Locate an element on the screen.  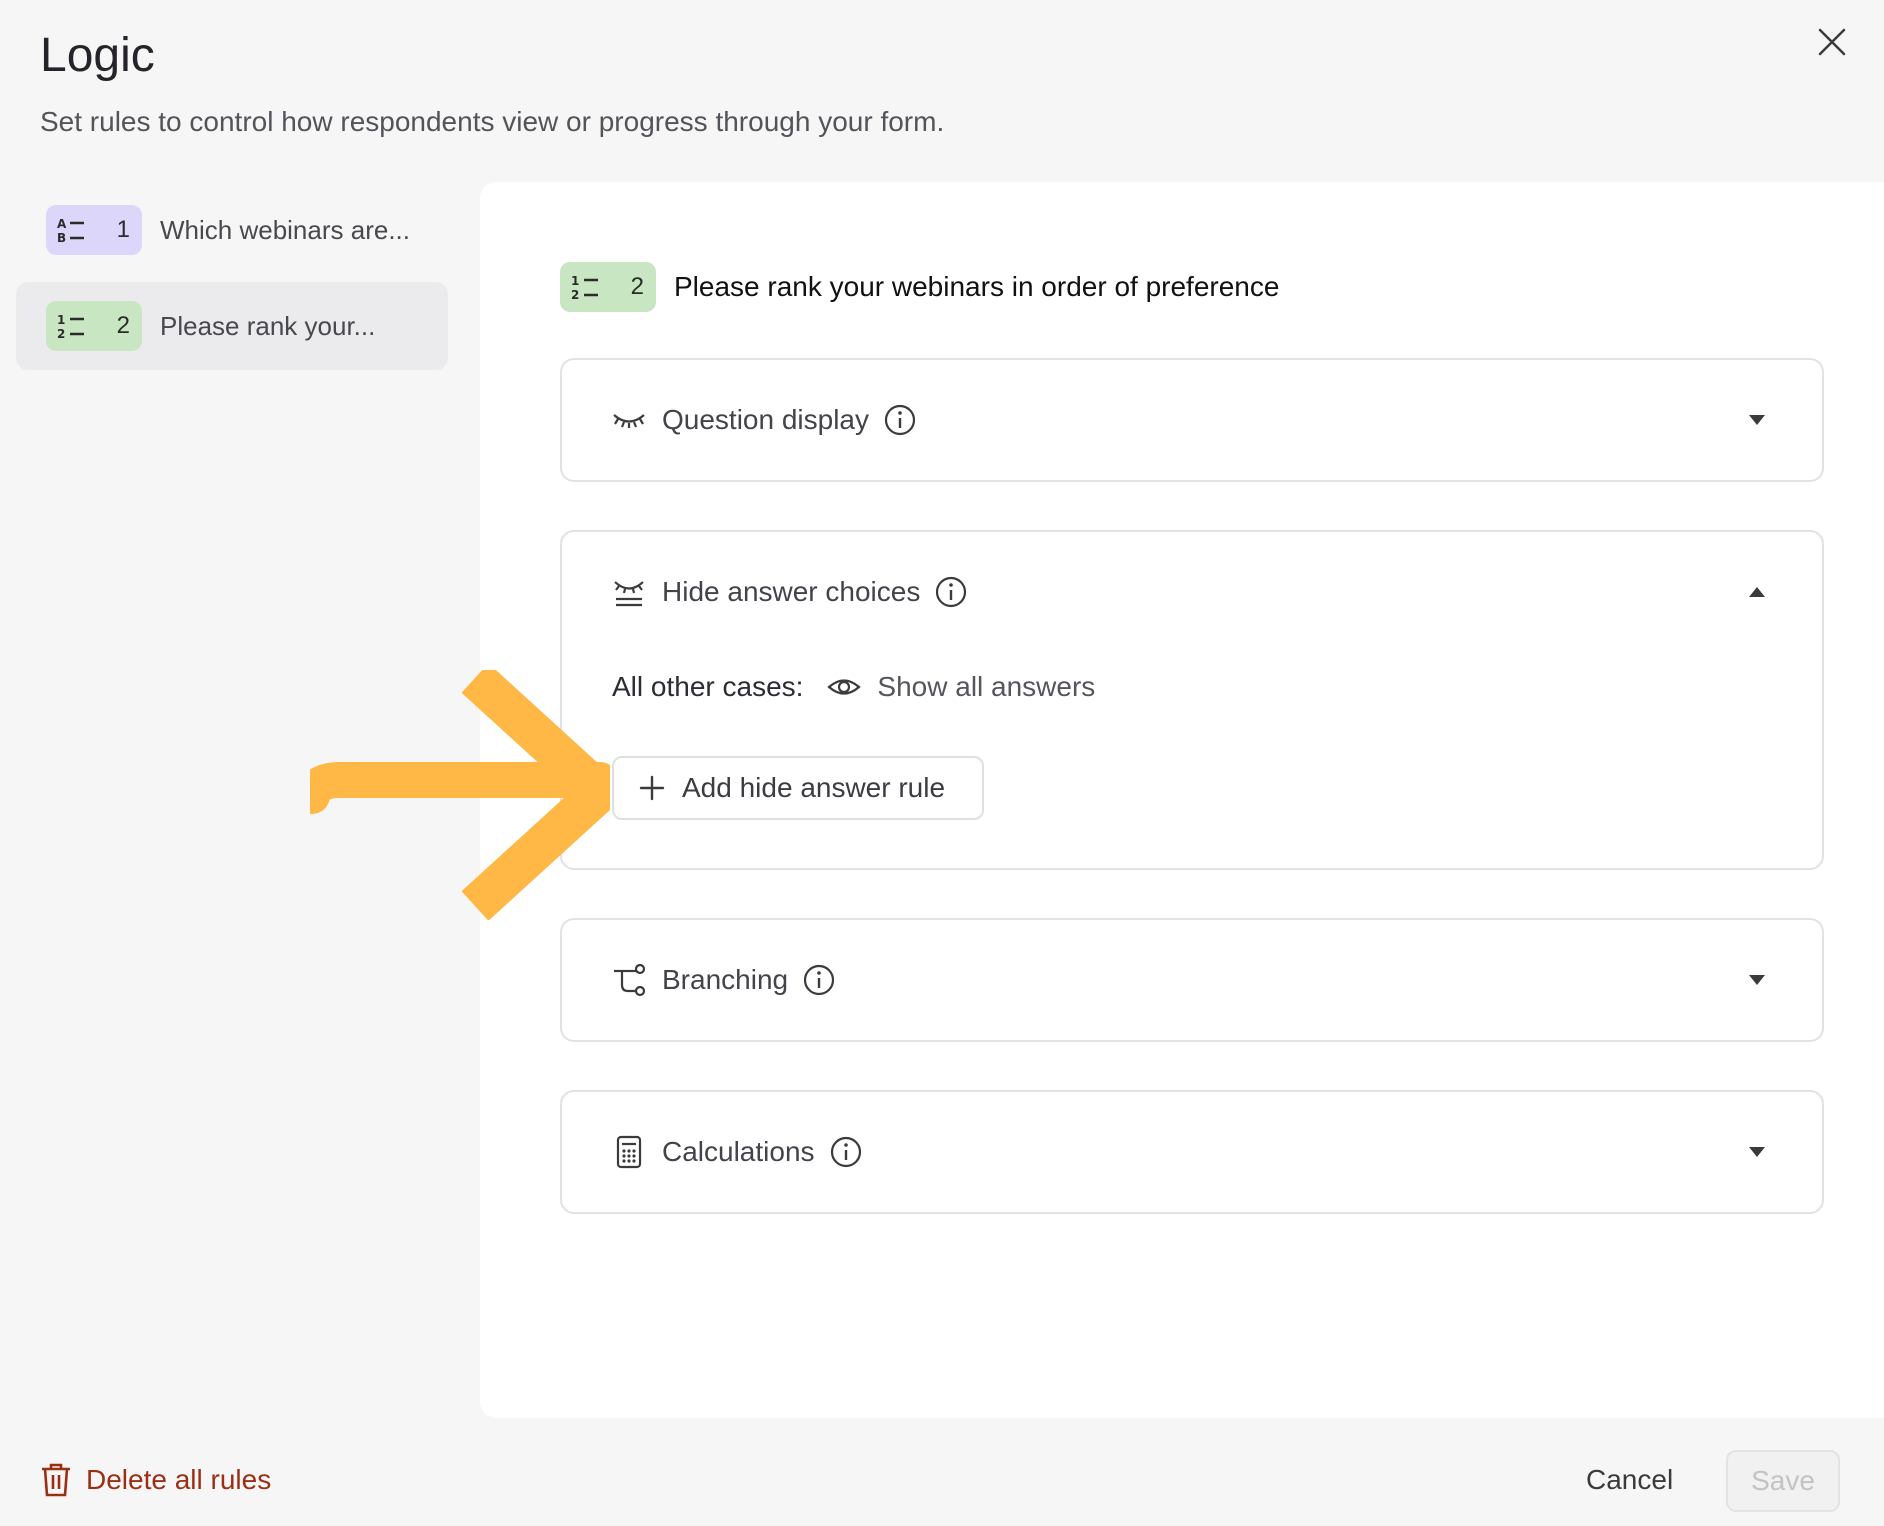
delete-all-rules-label: Delete all rules is located at coordinates (179, 1479).